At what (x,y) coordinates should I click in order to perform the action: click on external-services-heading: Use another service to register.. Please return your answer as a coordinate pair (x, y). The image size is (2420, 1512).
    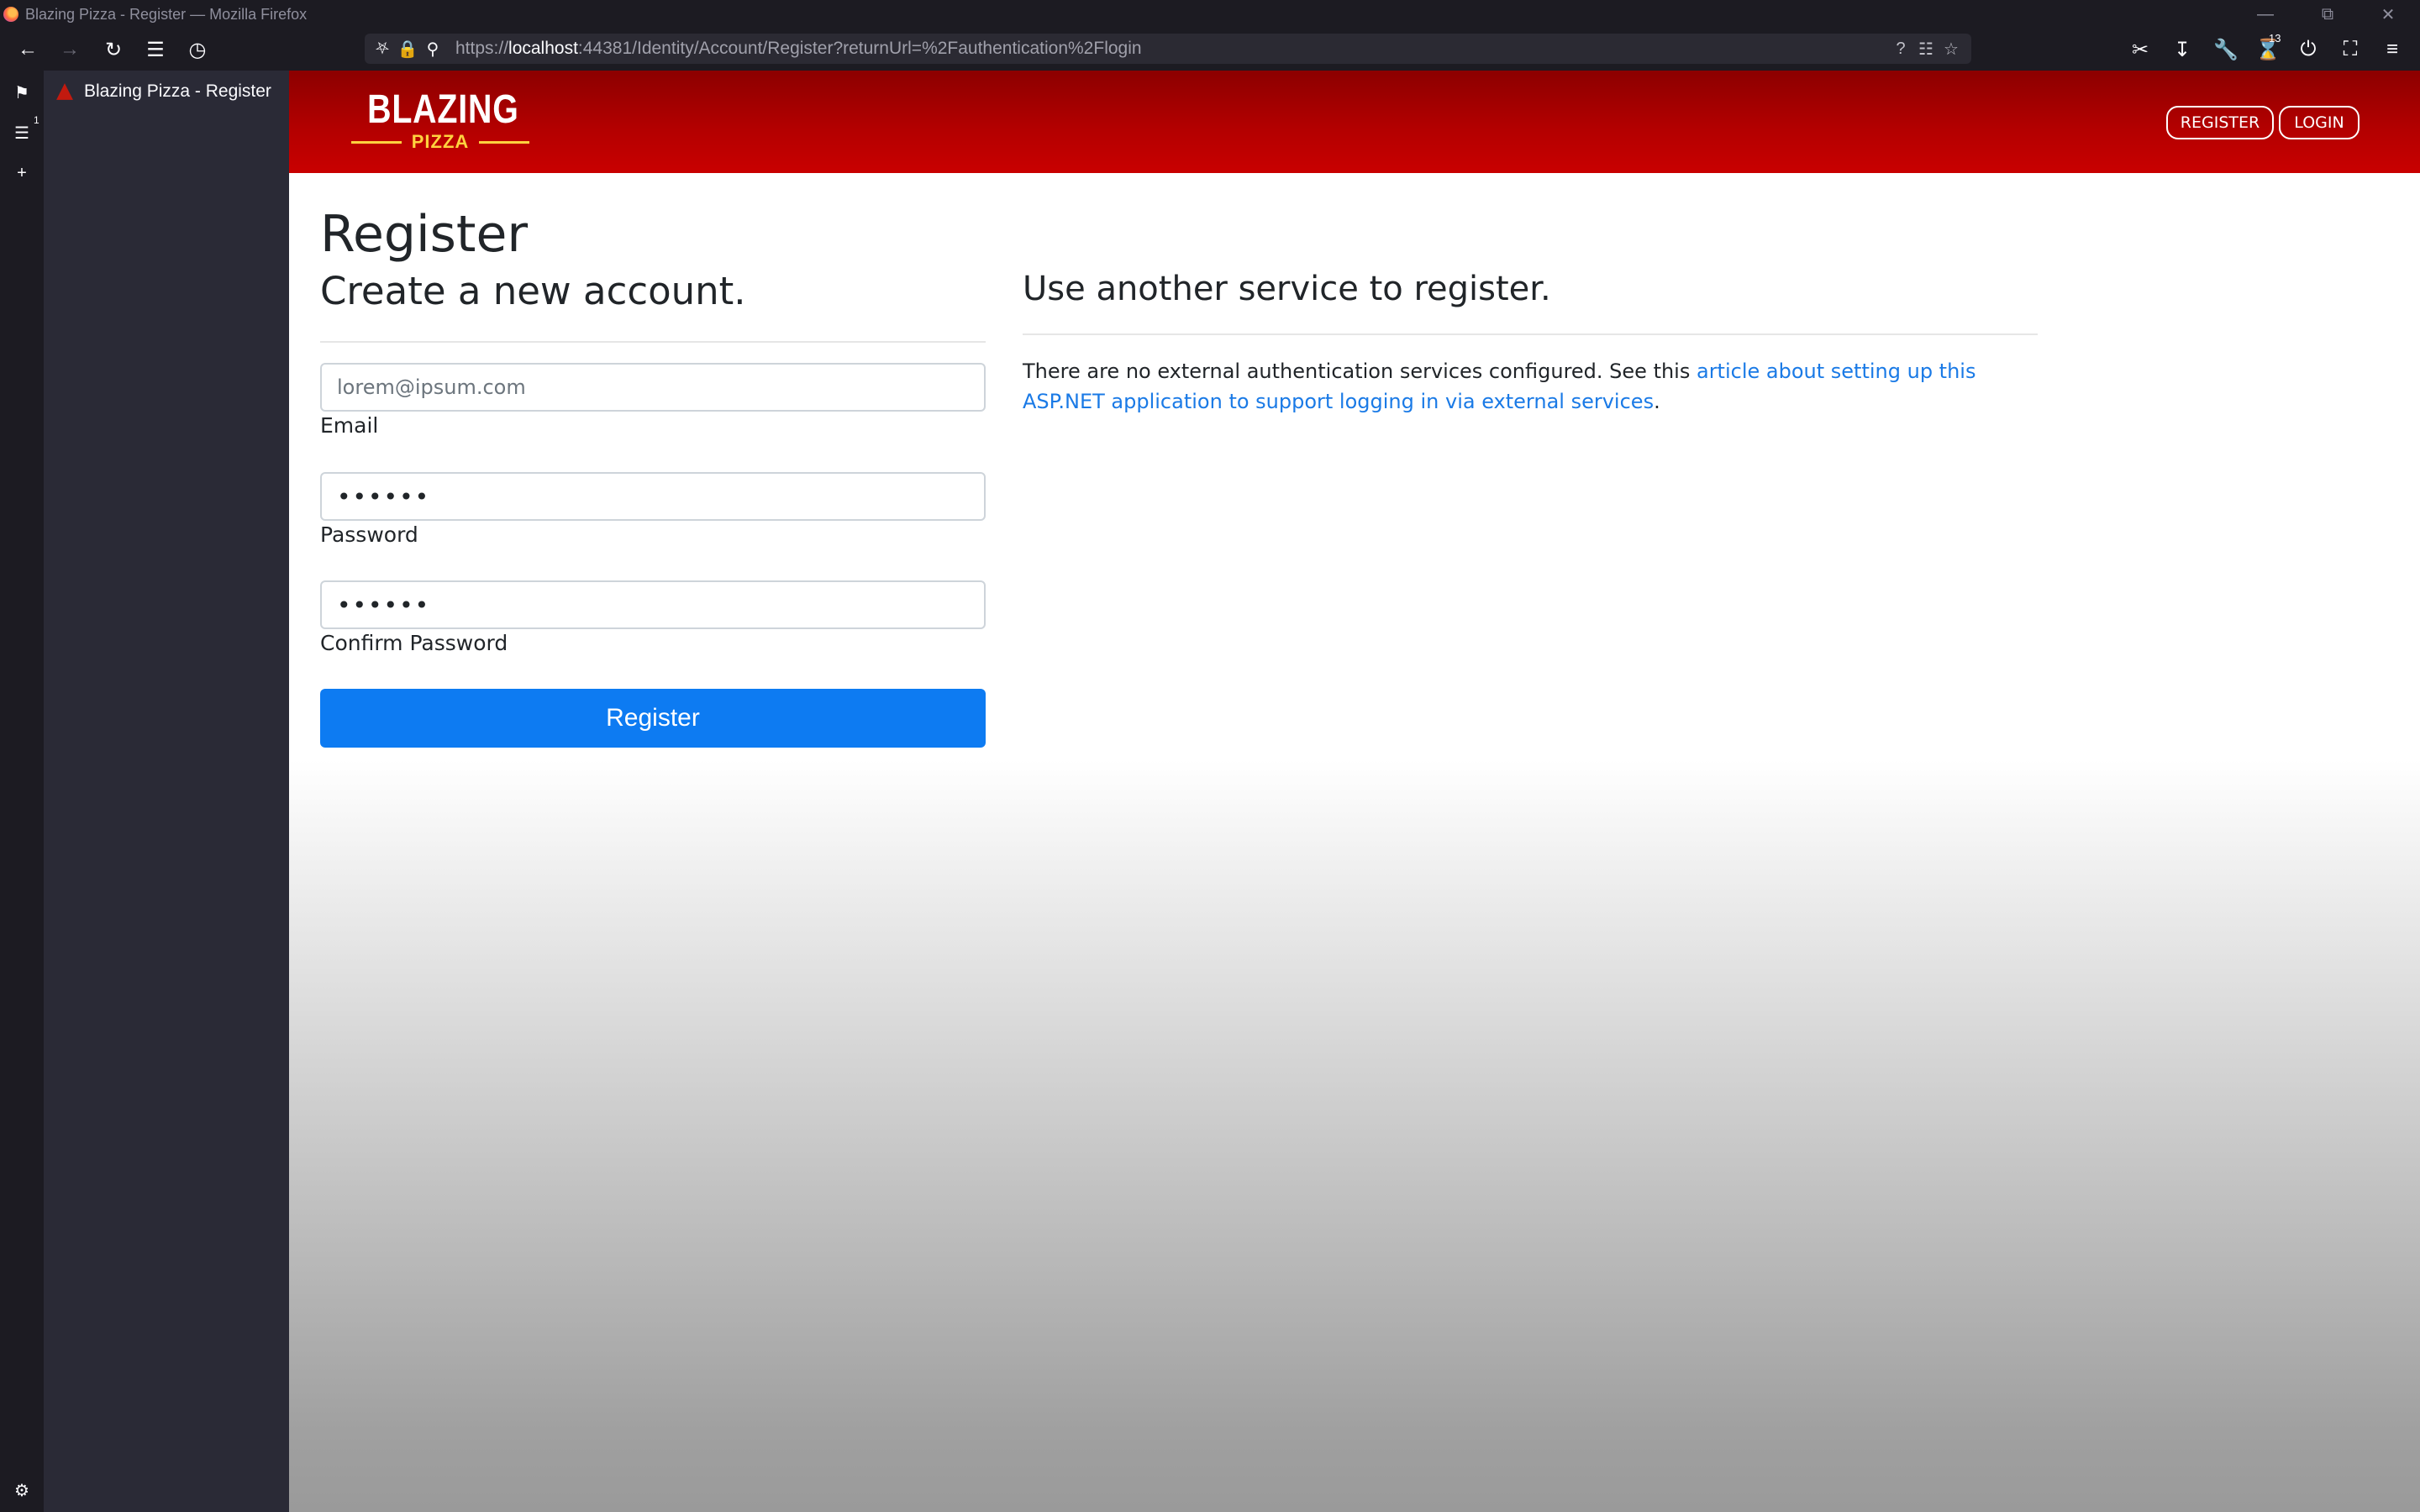
    Looking at the image, I should click on (1287, 289).